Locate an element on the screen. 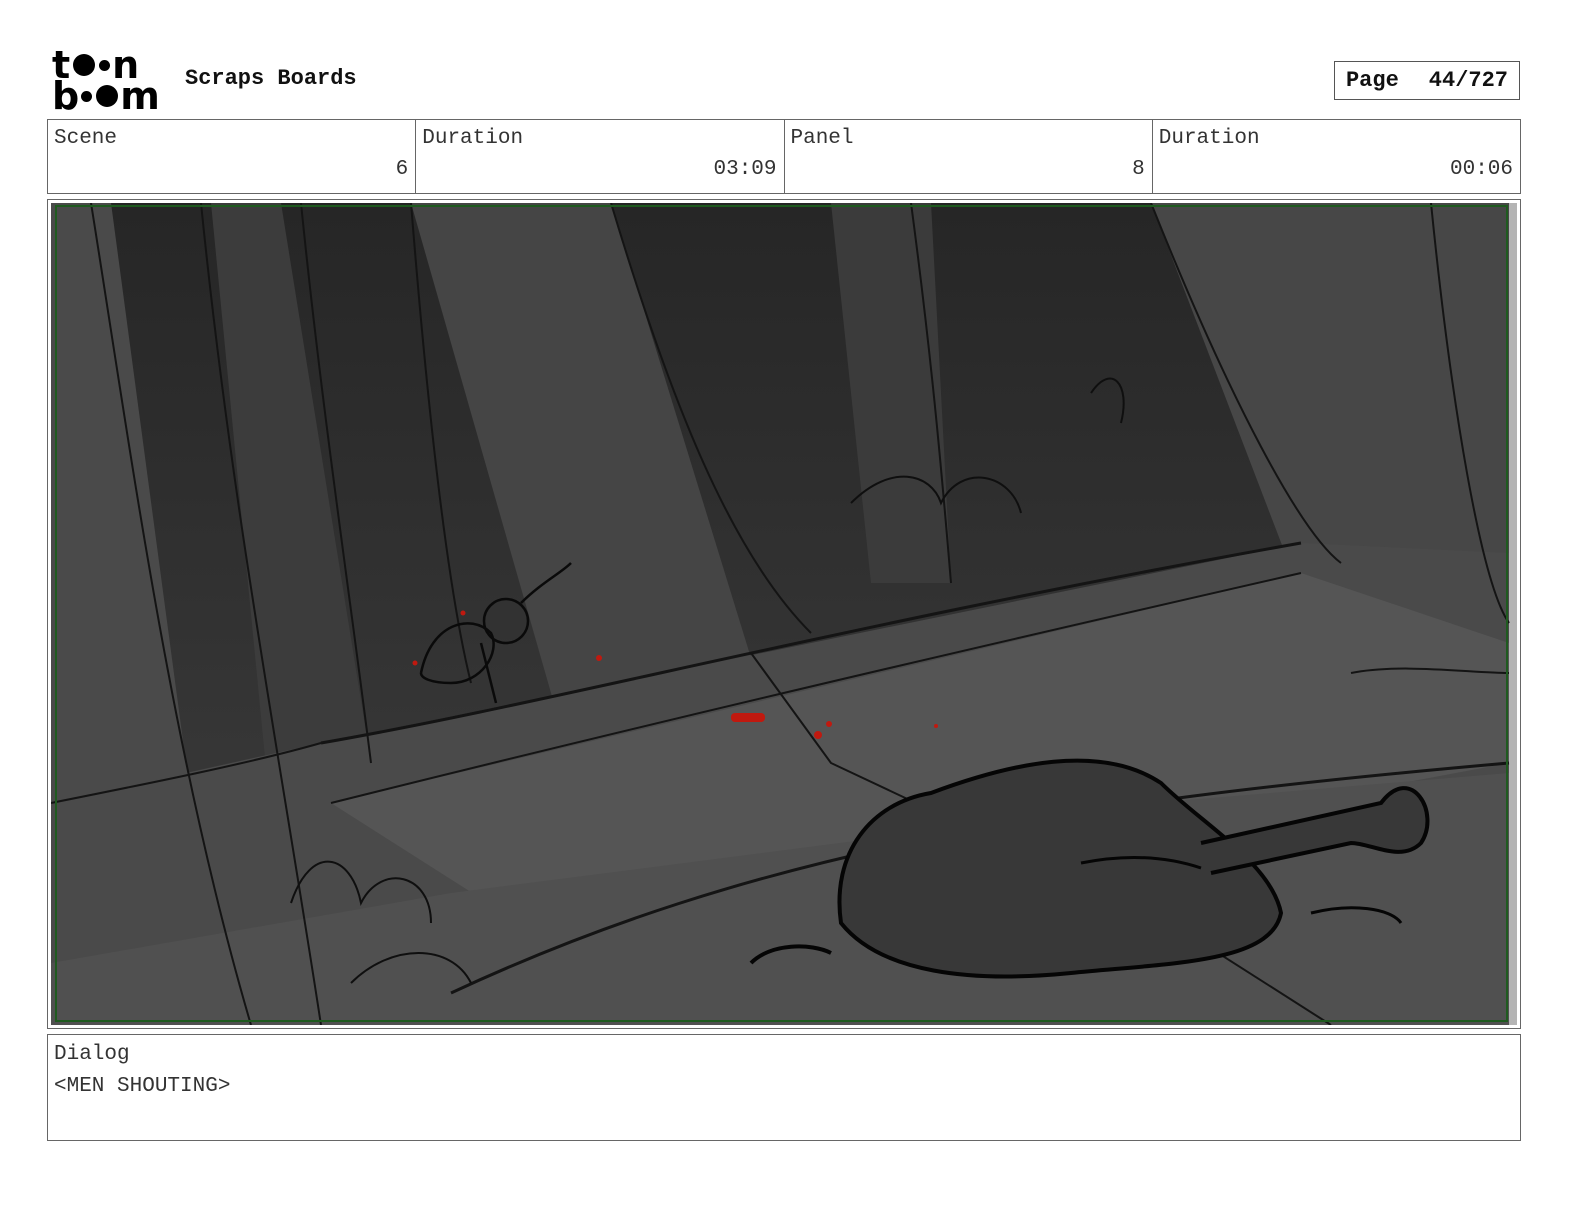  panel-value: 8 is located at coordinates (1138, 169).